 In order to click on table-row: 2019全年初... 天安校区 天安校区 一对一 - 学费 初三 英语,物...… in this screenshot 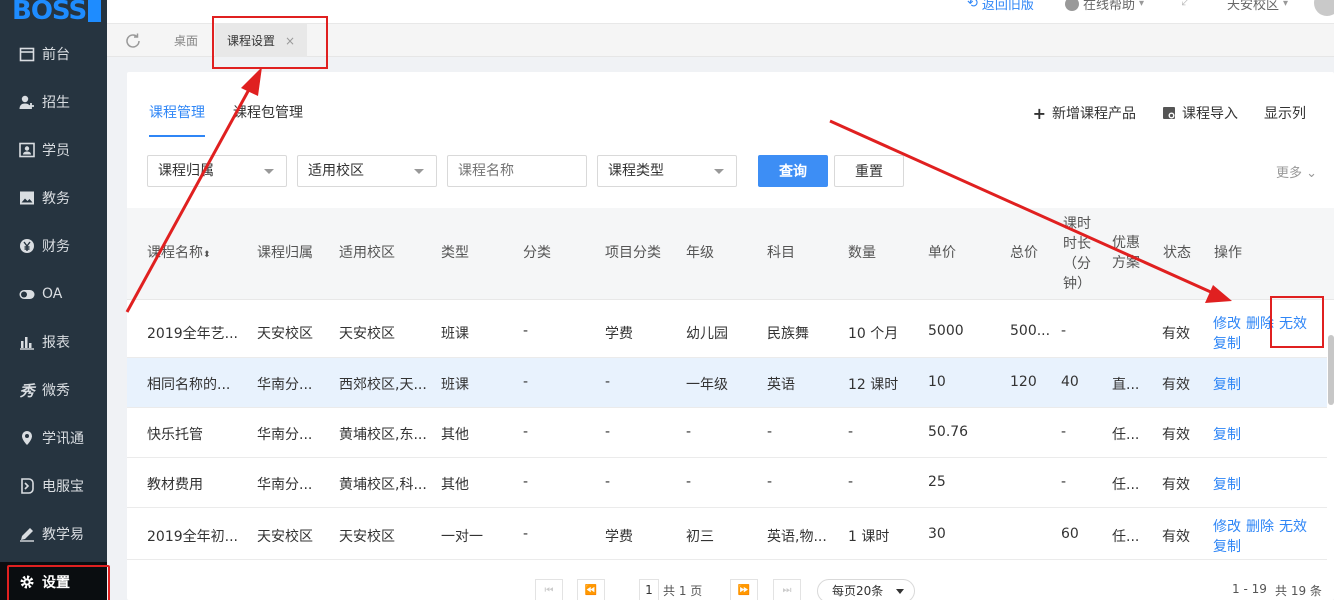, I will do `click(727, 534)`.